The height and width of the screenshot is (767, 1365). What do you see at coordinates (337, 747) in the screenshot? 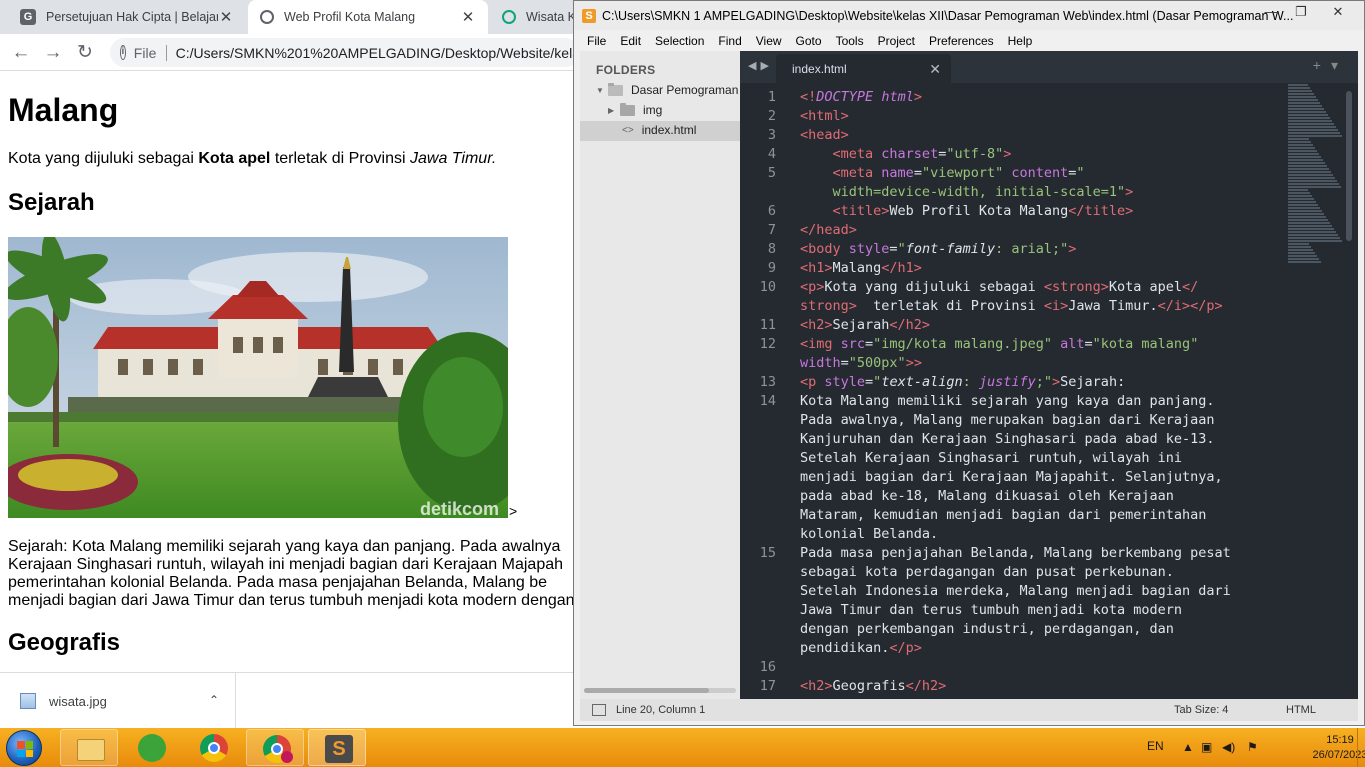
I see `sublime-text-icon: S` at bounding box center [337, 747].